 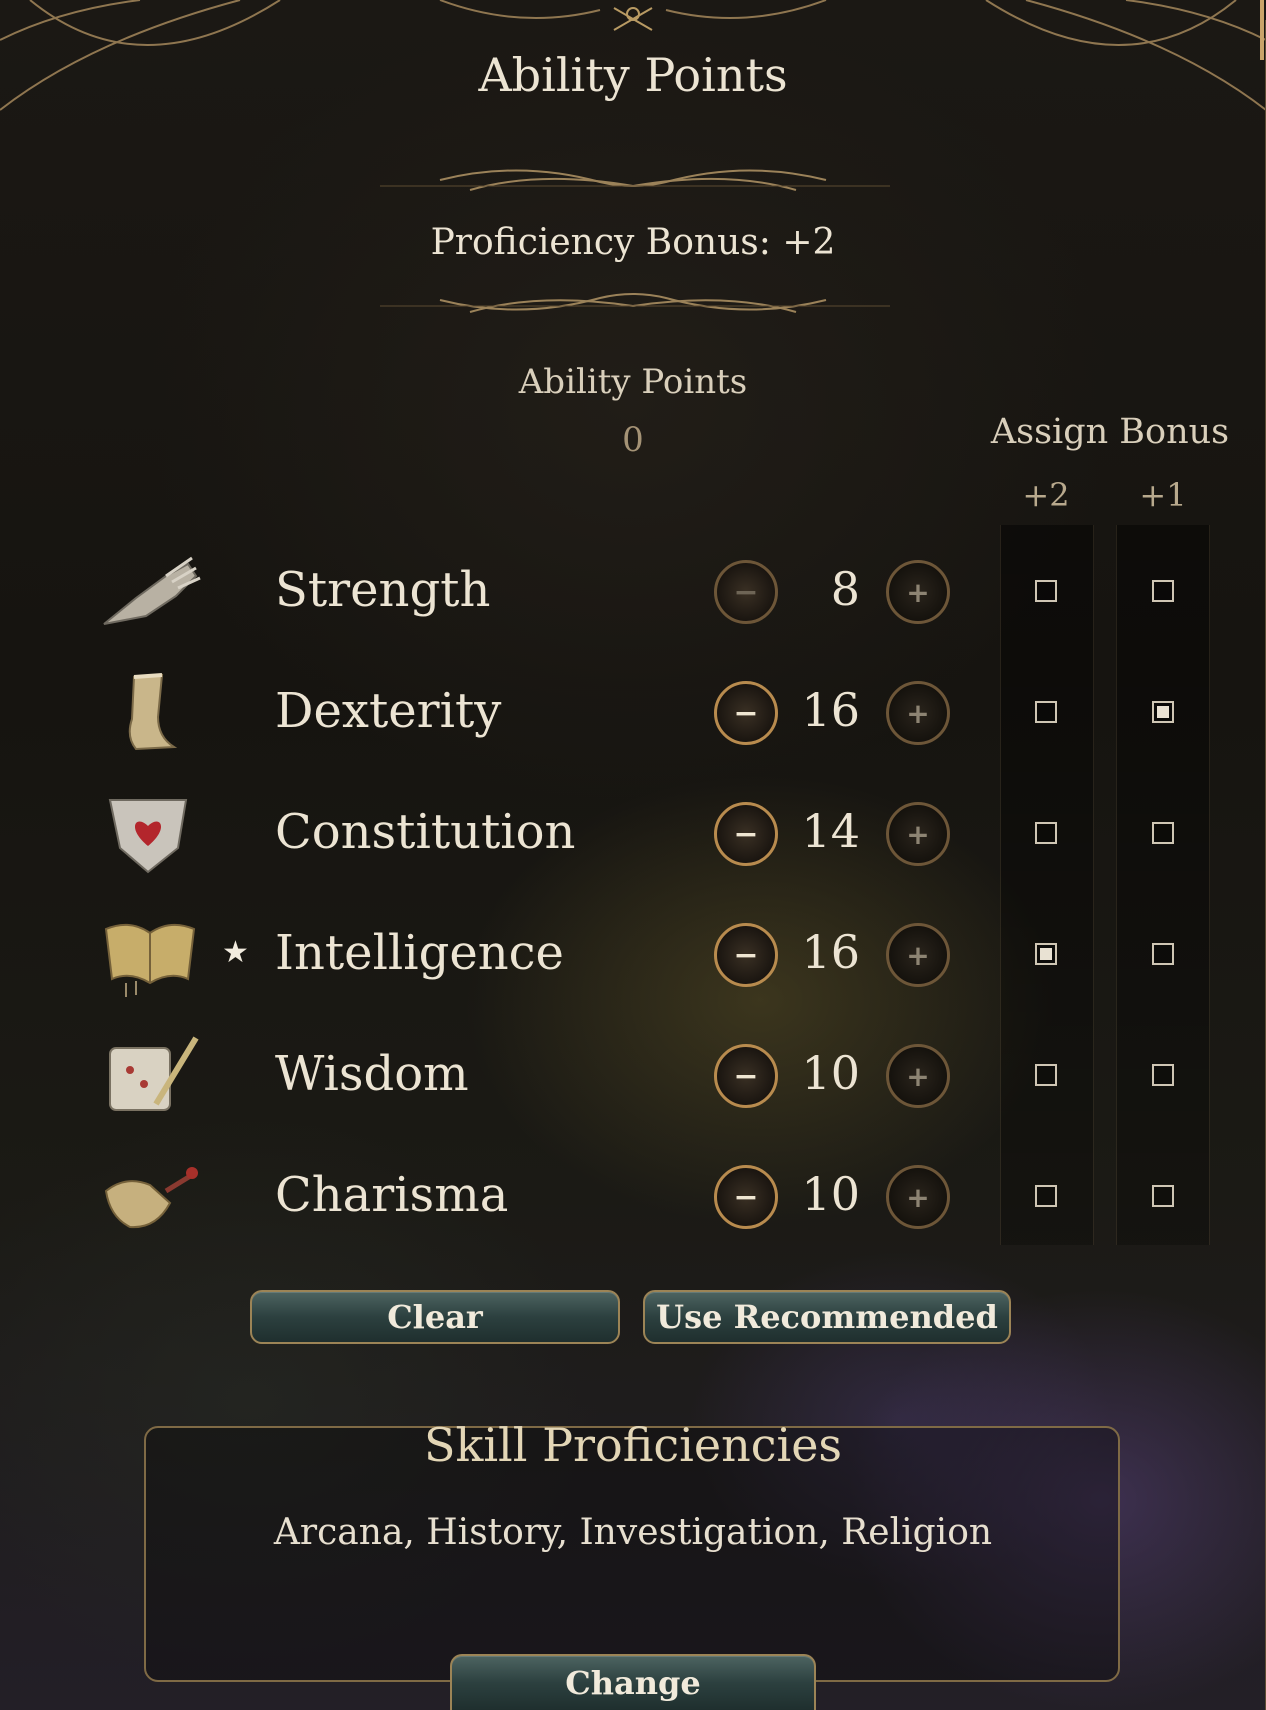 What do you see at coordinates (633, 1445) in the screenshot?
I see `skill-proficiencies-title: Skill Proficiencies` at bounding box center [633, 1445].